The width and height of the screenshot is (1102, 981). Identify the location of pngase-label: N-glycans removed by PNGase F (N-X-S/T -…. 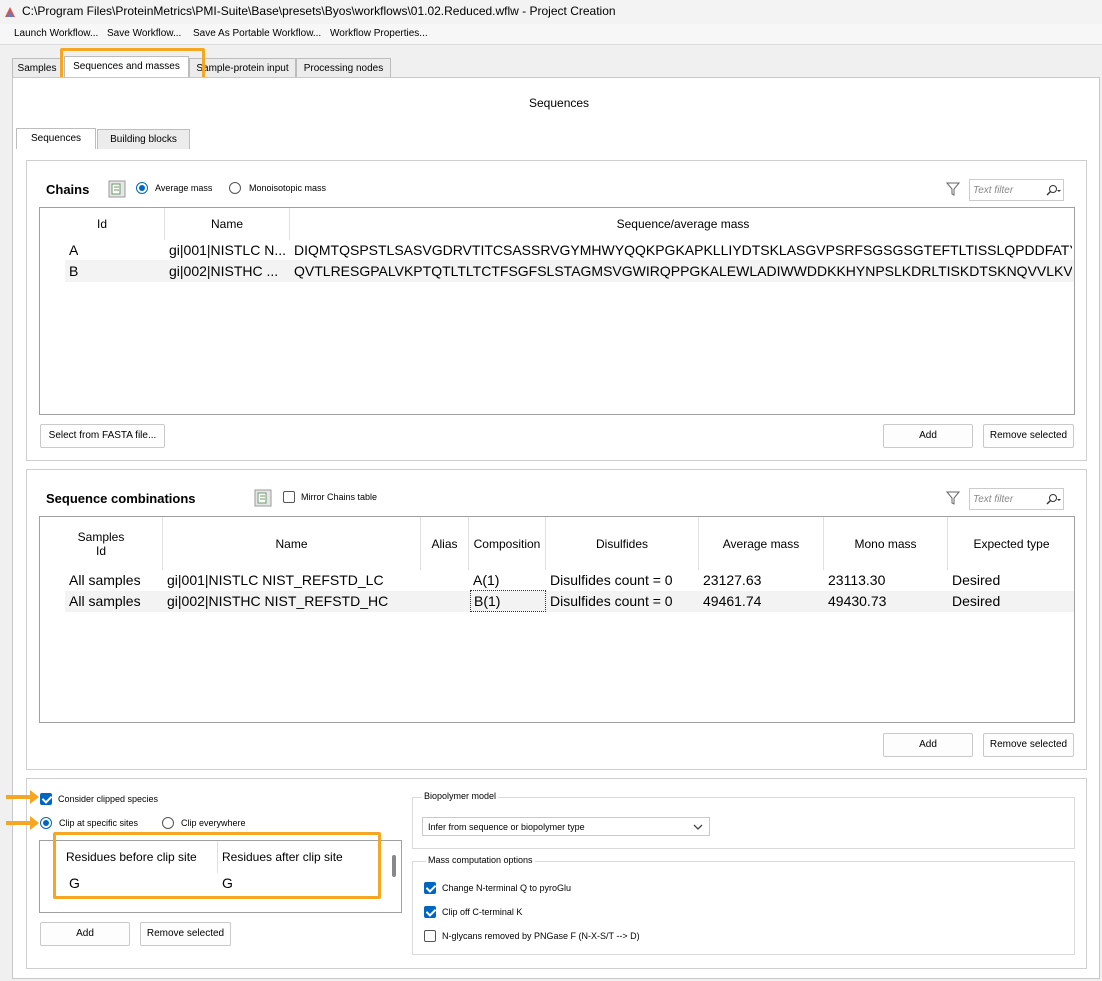
(541, 936).